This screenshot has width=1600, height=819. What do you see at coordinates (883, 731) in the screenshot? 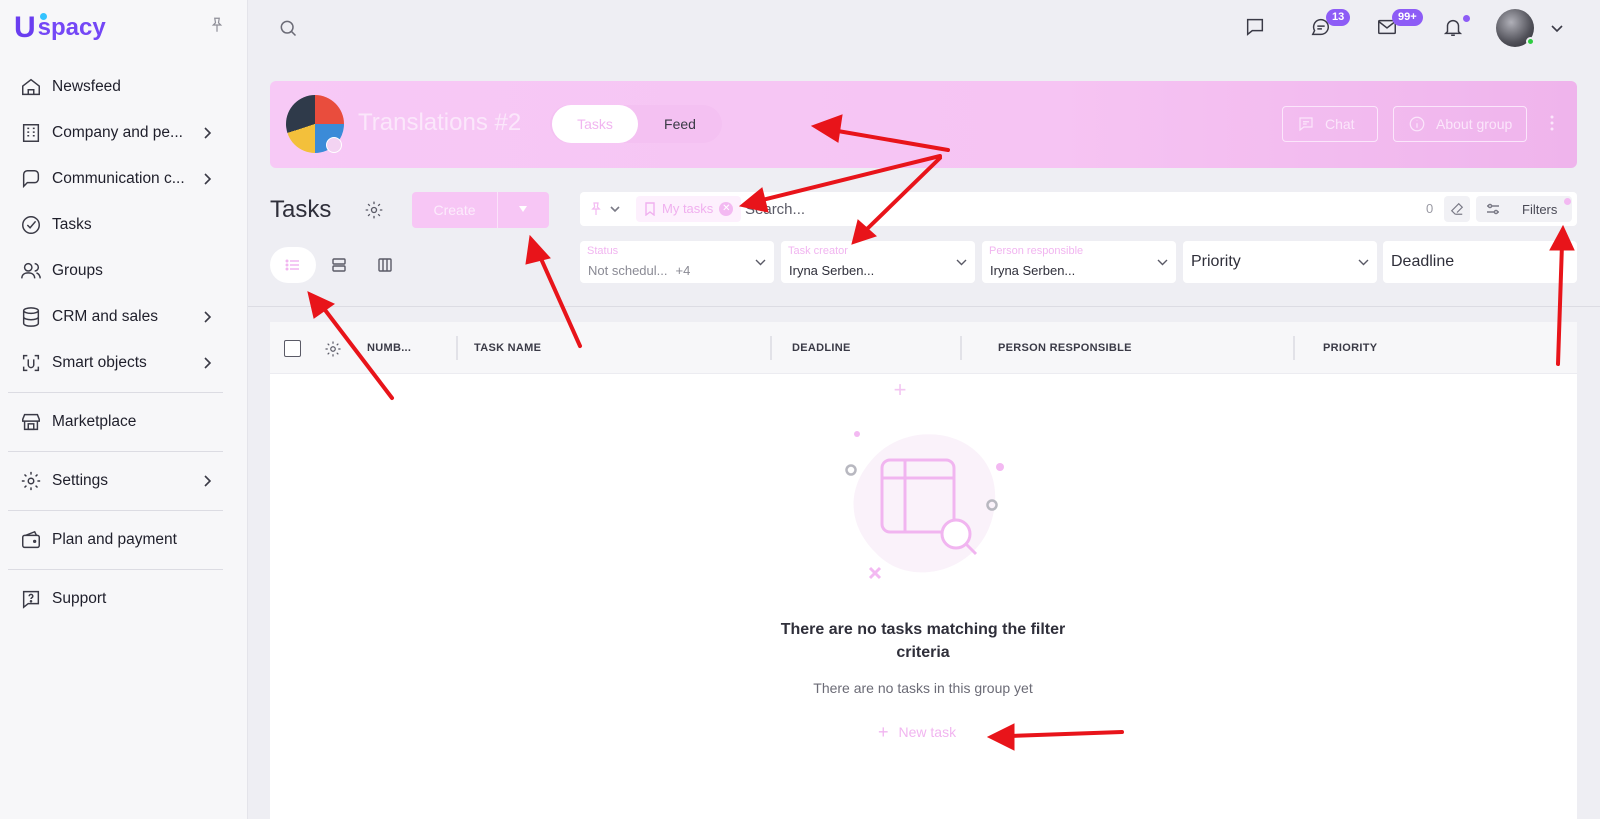
I see `plus-icon: +` at bounding box center [883, 731].